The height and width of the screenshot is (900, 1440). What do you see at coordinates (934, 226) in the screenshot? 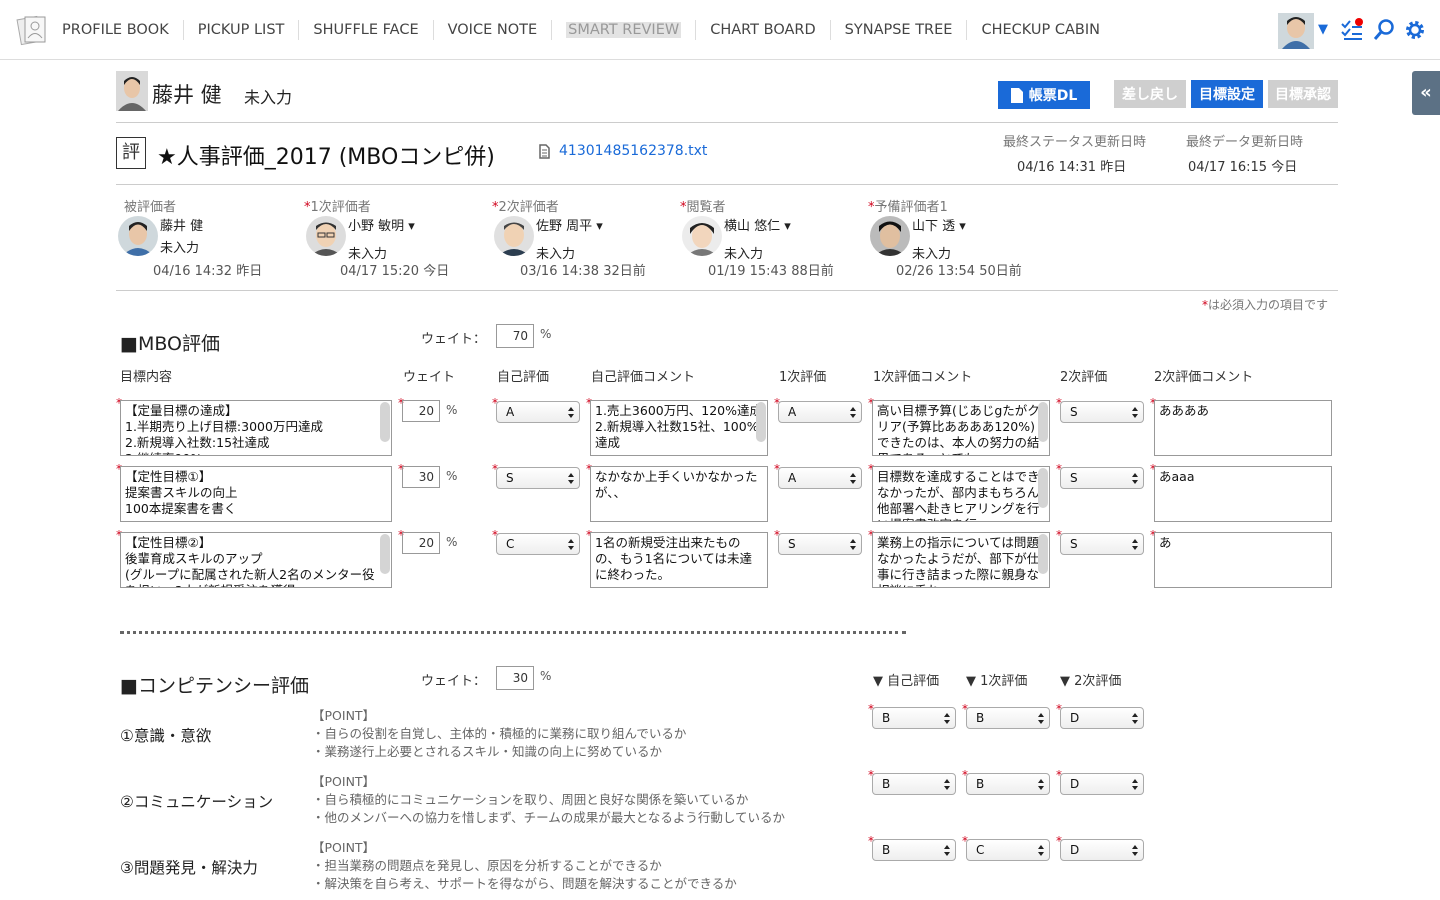
I see `person-name-label: 山下 透` at bounding box center [934, 226].